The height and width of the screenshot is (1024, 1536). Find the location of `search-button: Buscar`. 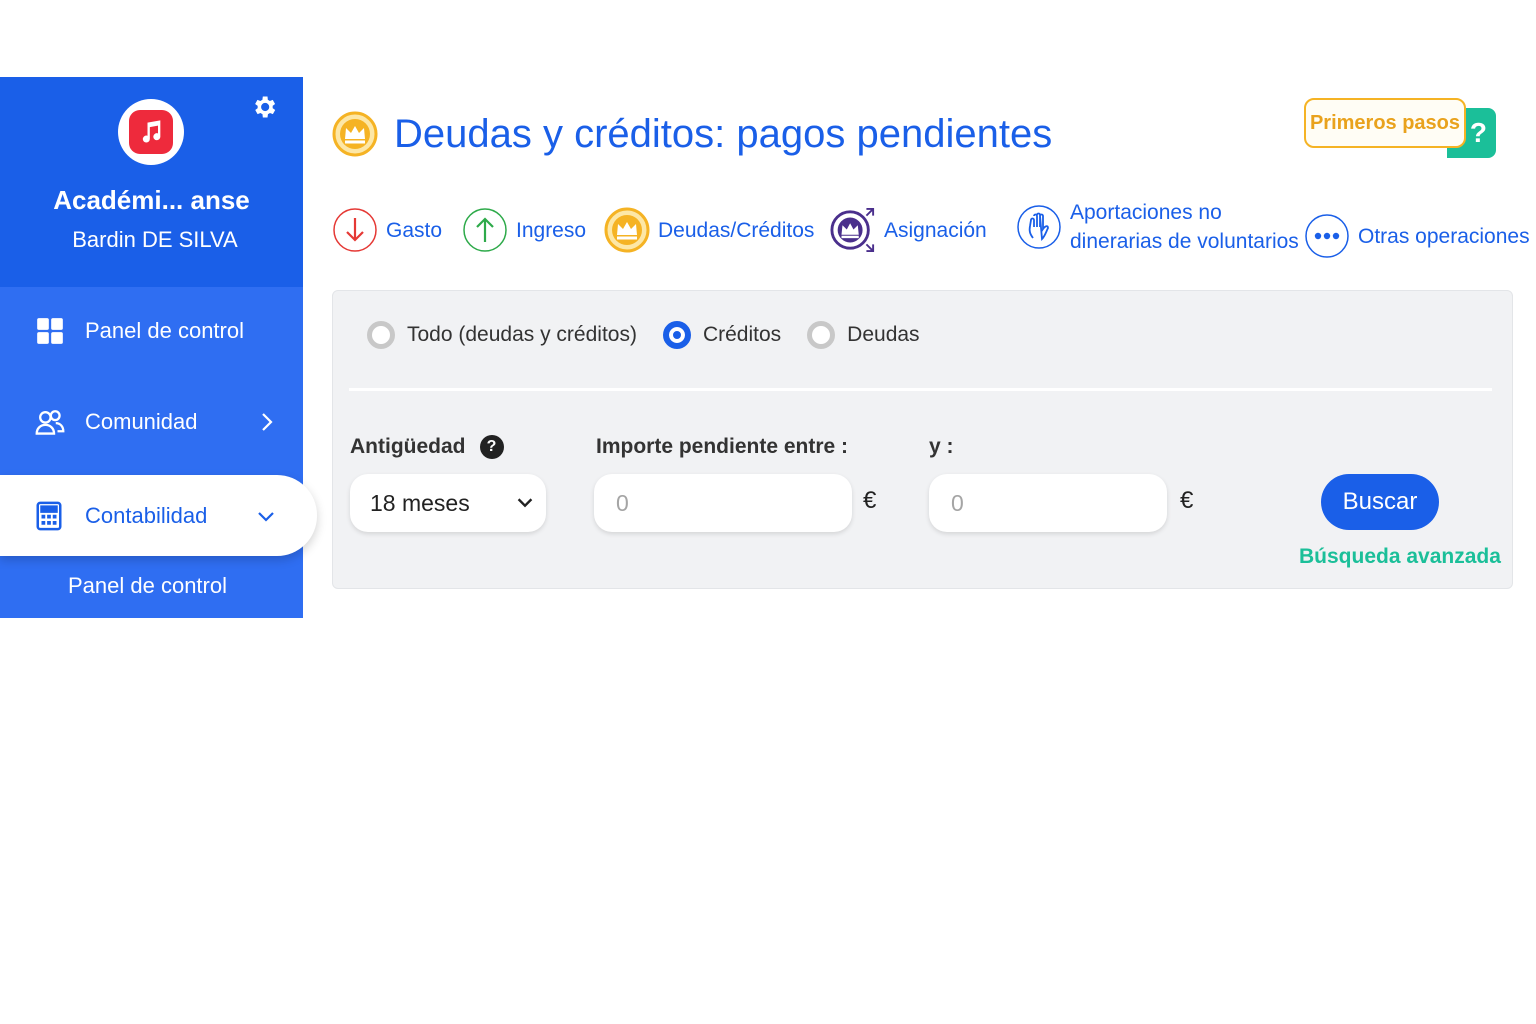

search-button: Buscar is located at coordinates (1380, 502).